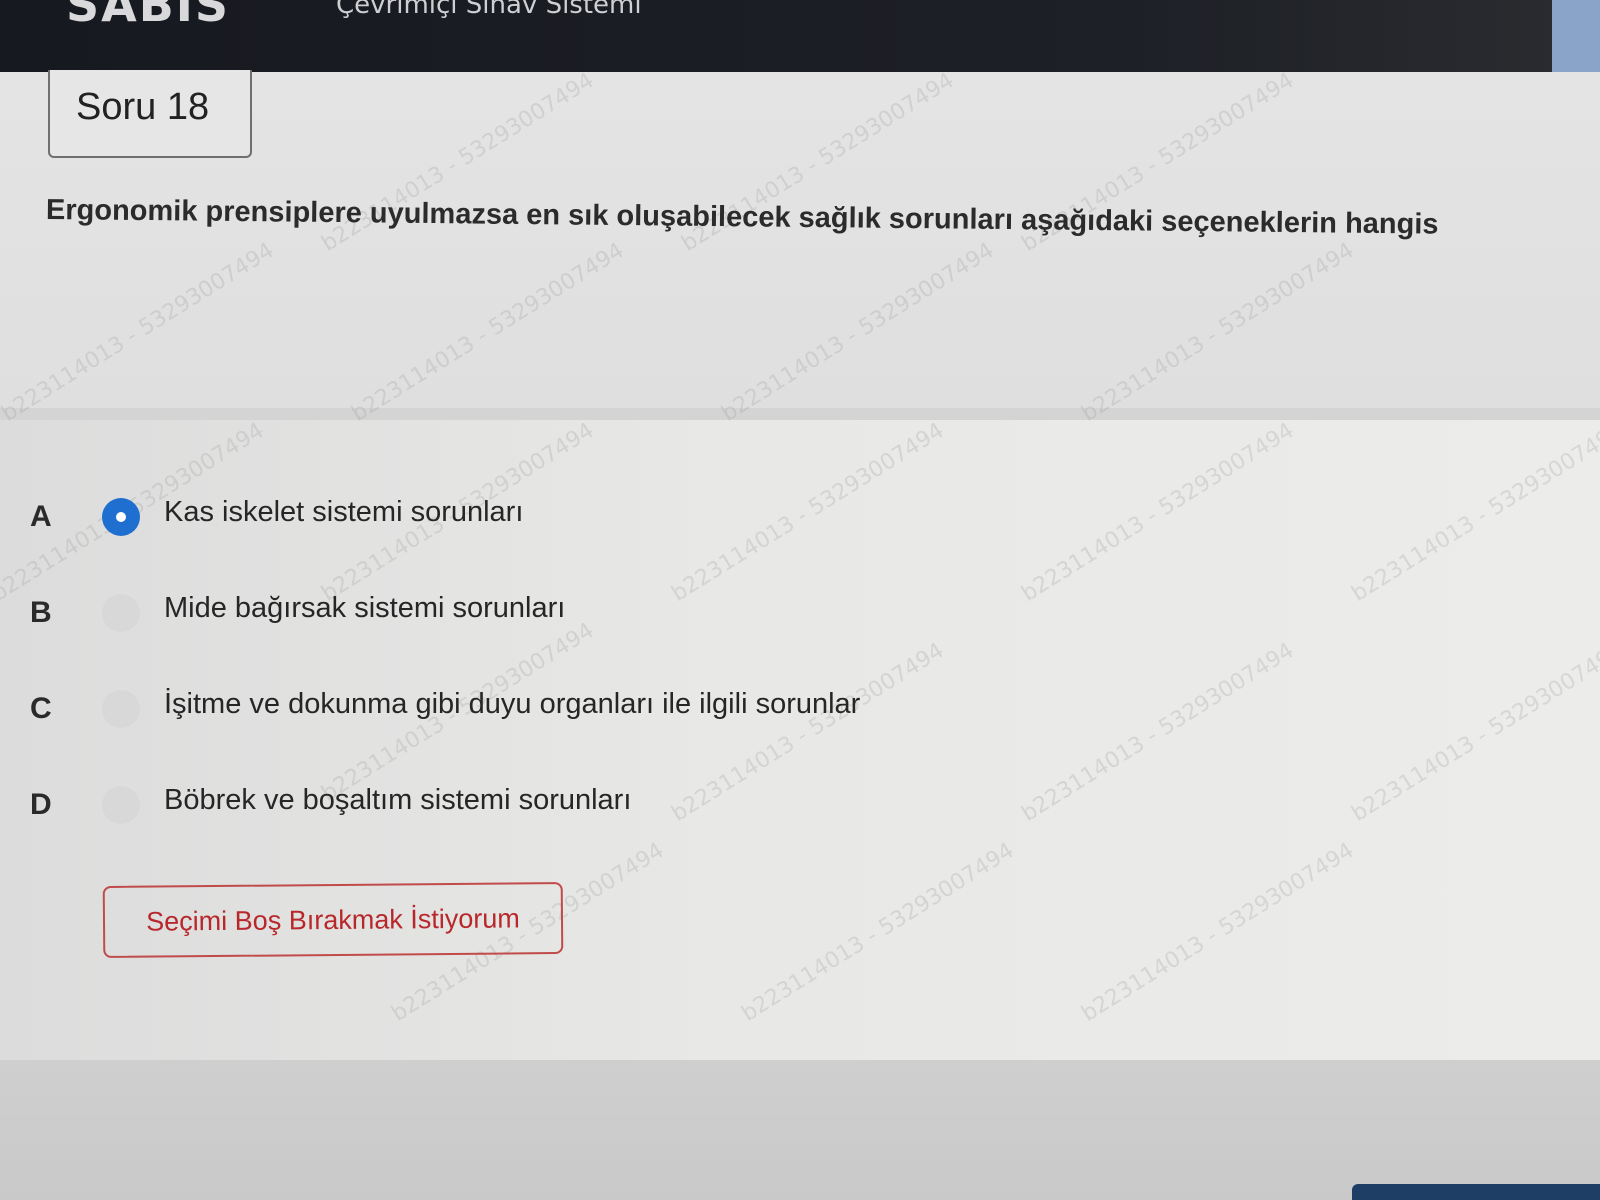  I want to click on option-label: Böbrek ve boşaltım sistemi sorunları, so click(398, 800).